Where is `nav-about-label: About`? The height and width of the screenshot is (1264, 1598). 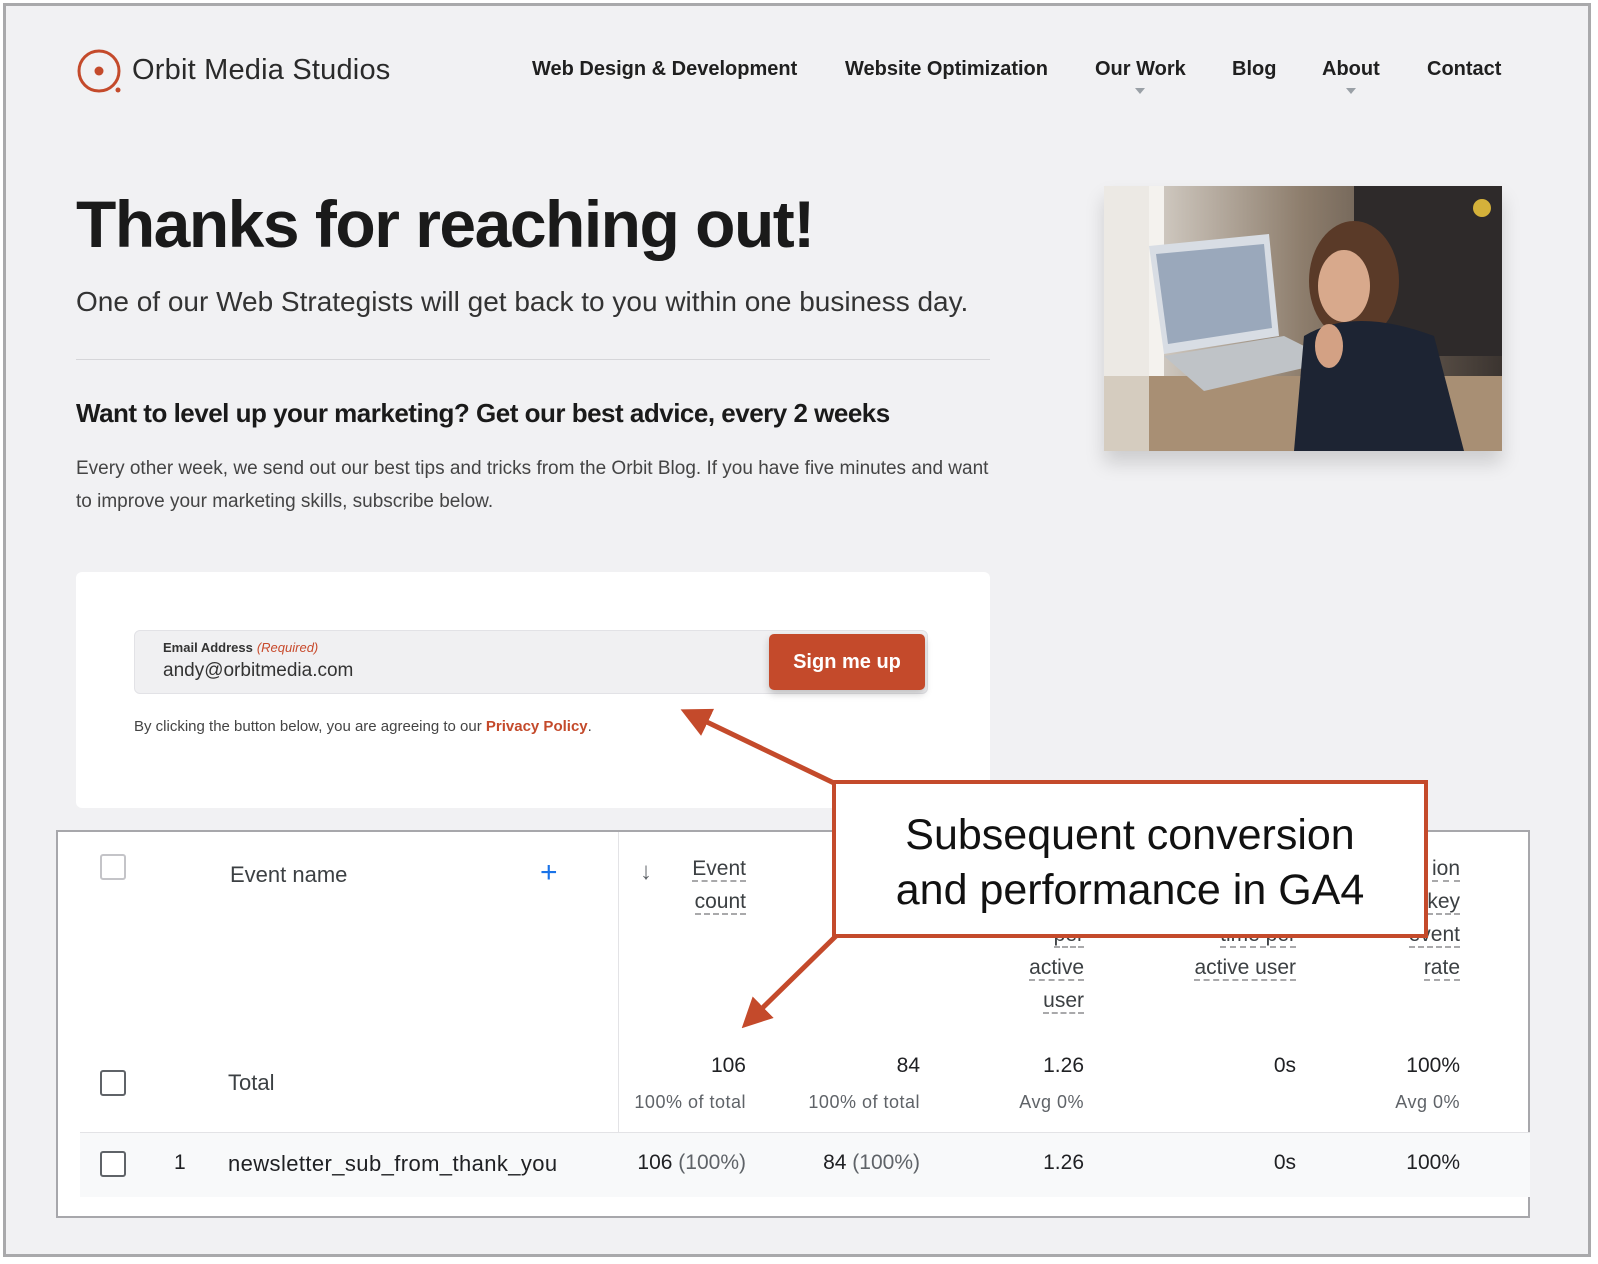 nav-about-label: About is located at coordinates (1351, 69).